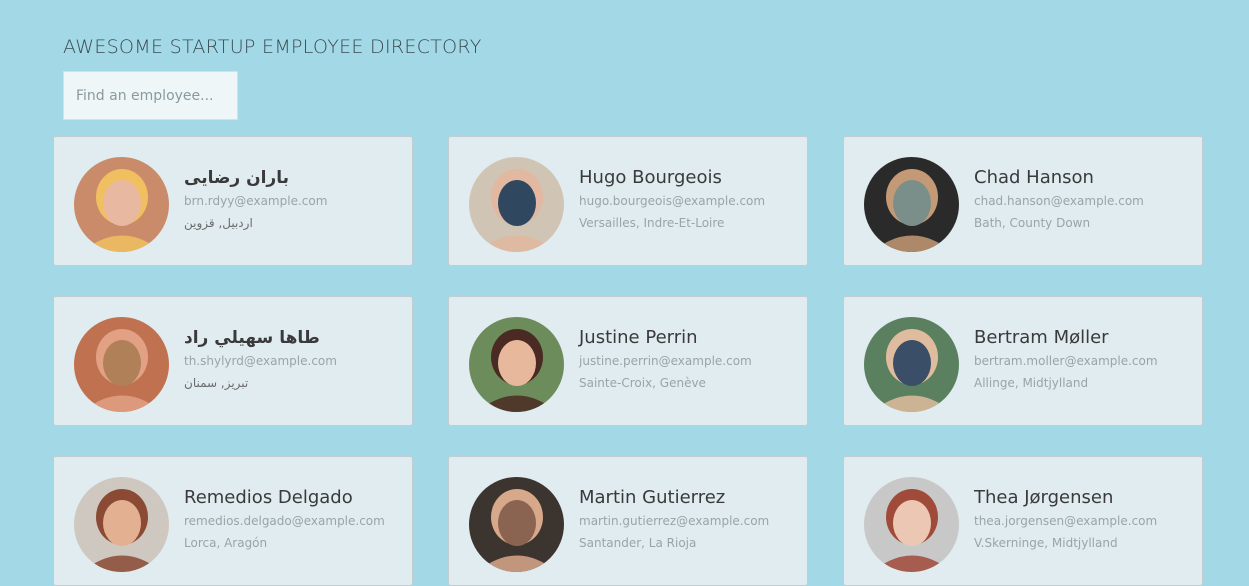 Image resolution: width=1249 pixels, height=586 pixels. I want to click on employee-name: باران رضایی, so click(236, 178).